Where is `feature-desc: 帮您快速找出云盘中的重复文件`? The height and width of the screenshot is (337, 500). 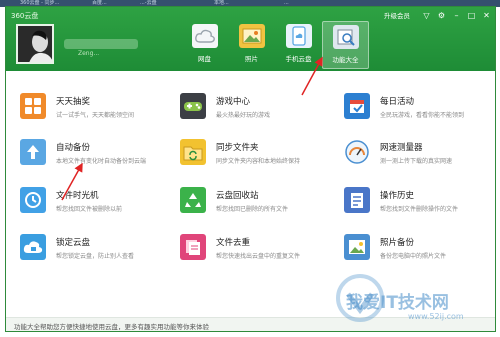 feature-desc: 帮您快速找出云盘中的重复文件 is located at coordinates (258, 256).